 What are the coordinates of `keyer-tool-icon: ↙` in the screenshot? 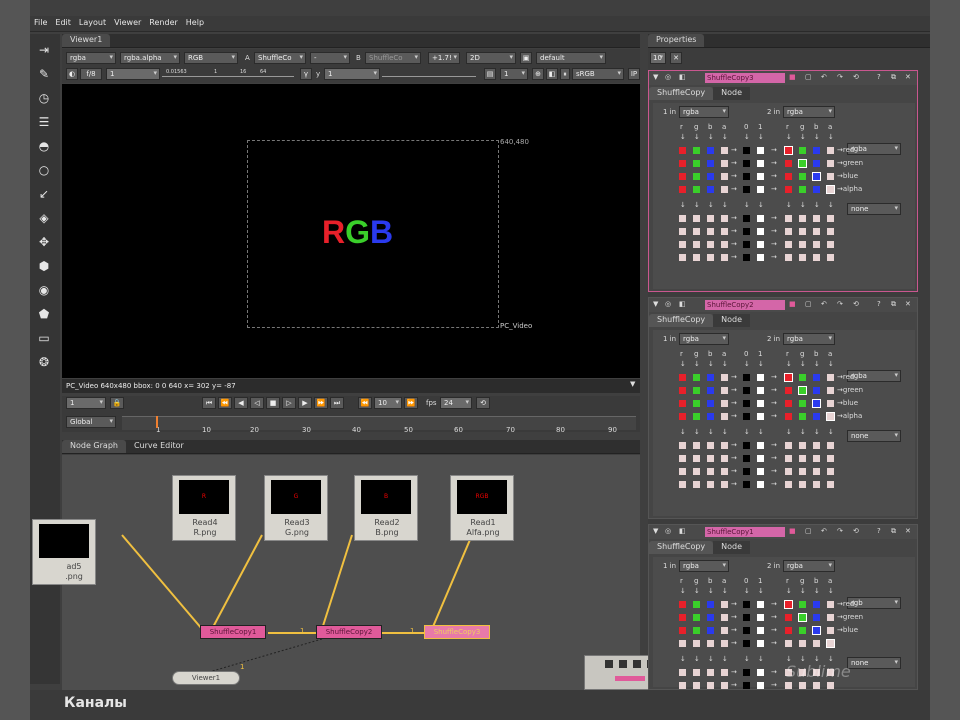 It's located at (44, 194).